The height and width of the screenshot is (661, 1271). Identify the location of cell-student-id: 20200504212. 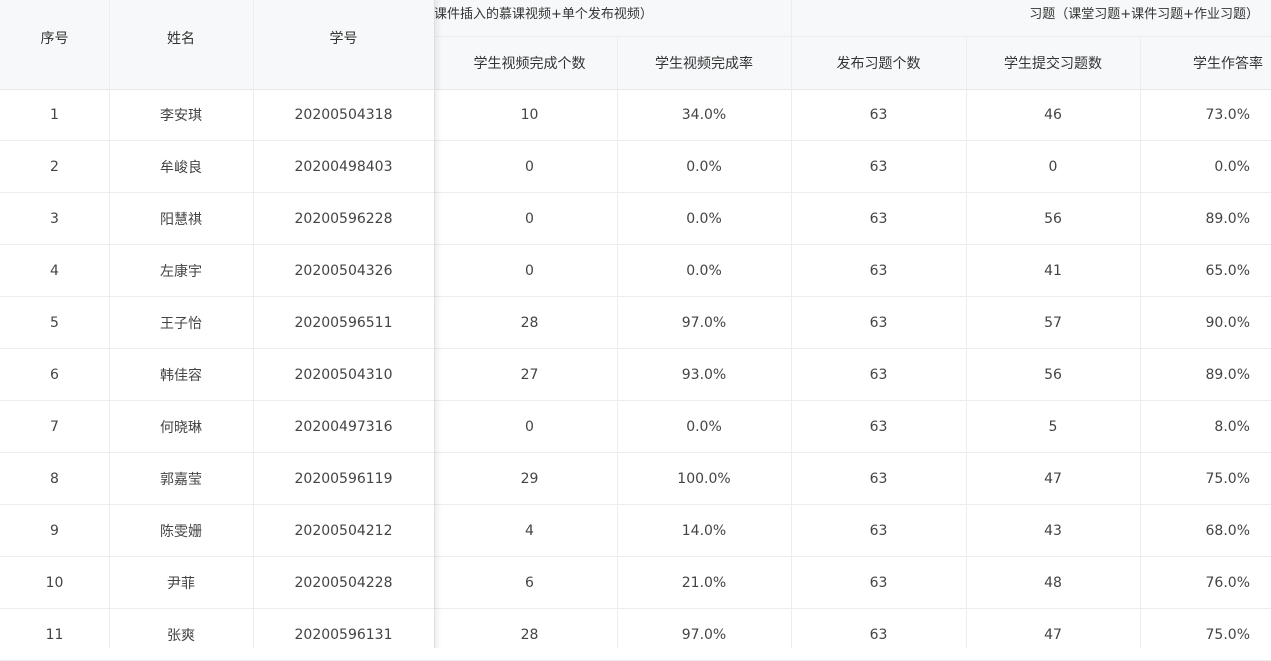
(343, 531).